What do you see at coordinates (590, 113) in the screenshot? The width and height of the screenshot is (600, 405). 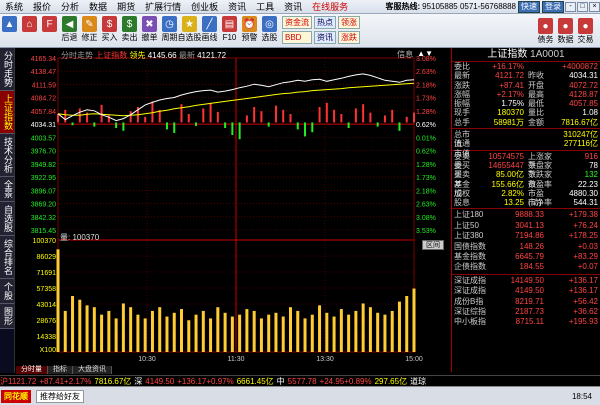 I see `quote-value2: 1.08` at bounding box center [590, 113].